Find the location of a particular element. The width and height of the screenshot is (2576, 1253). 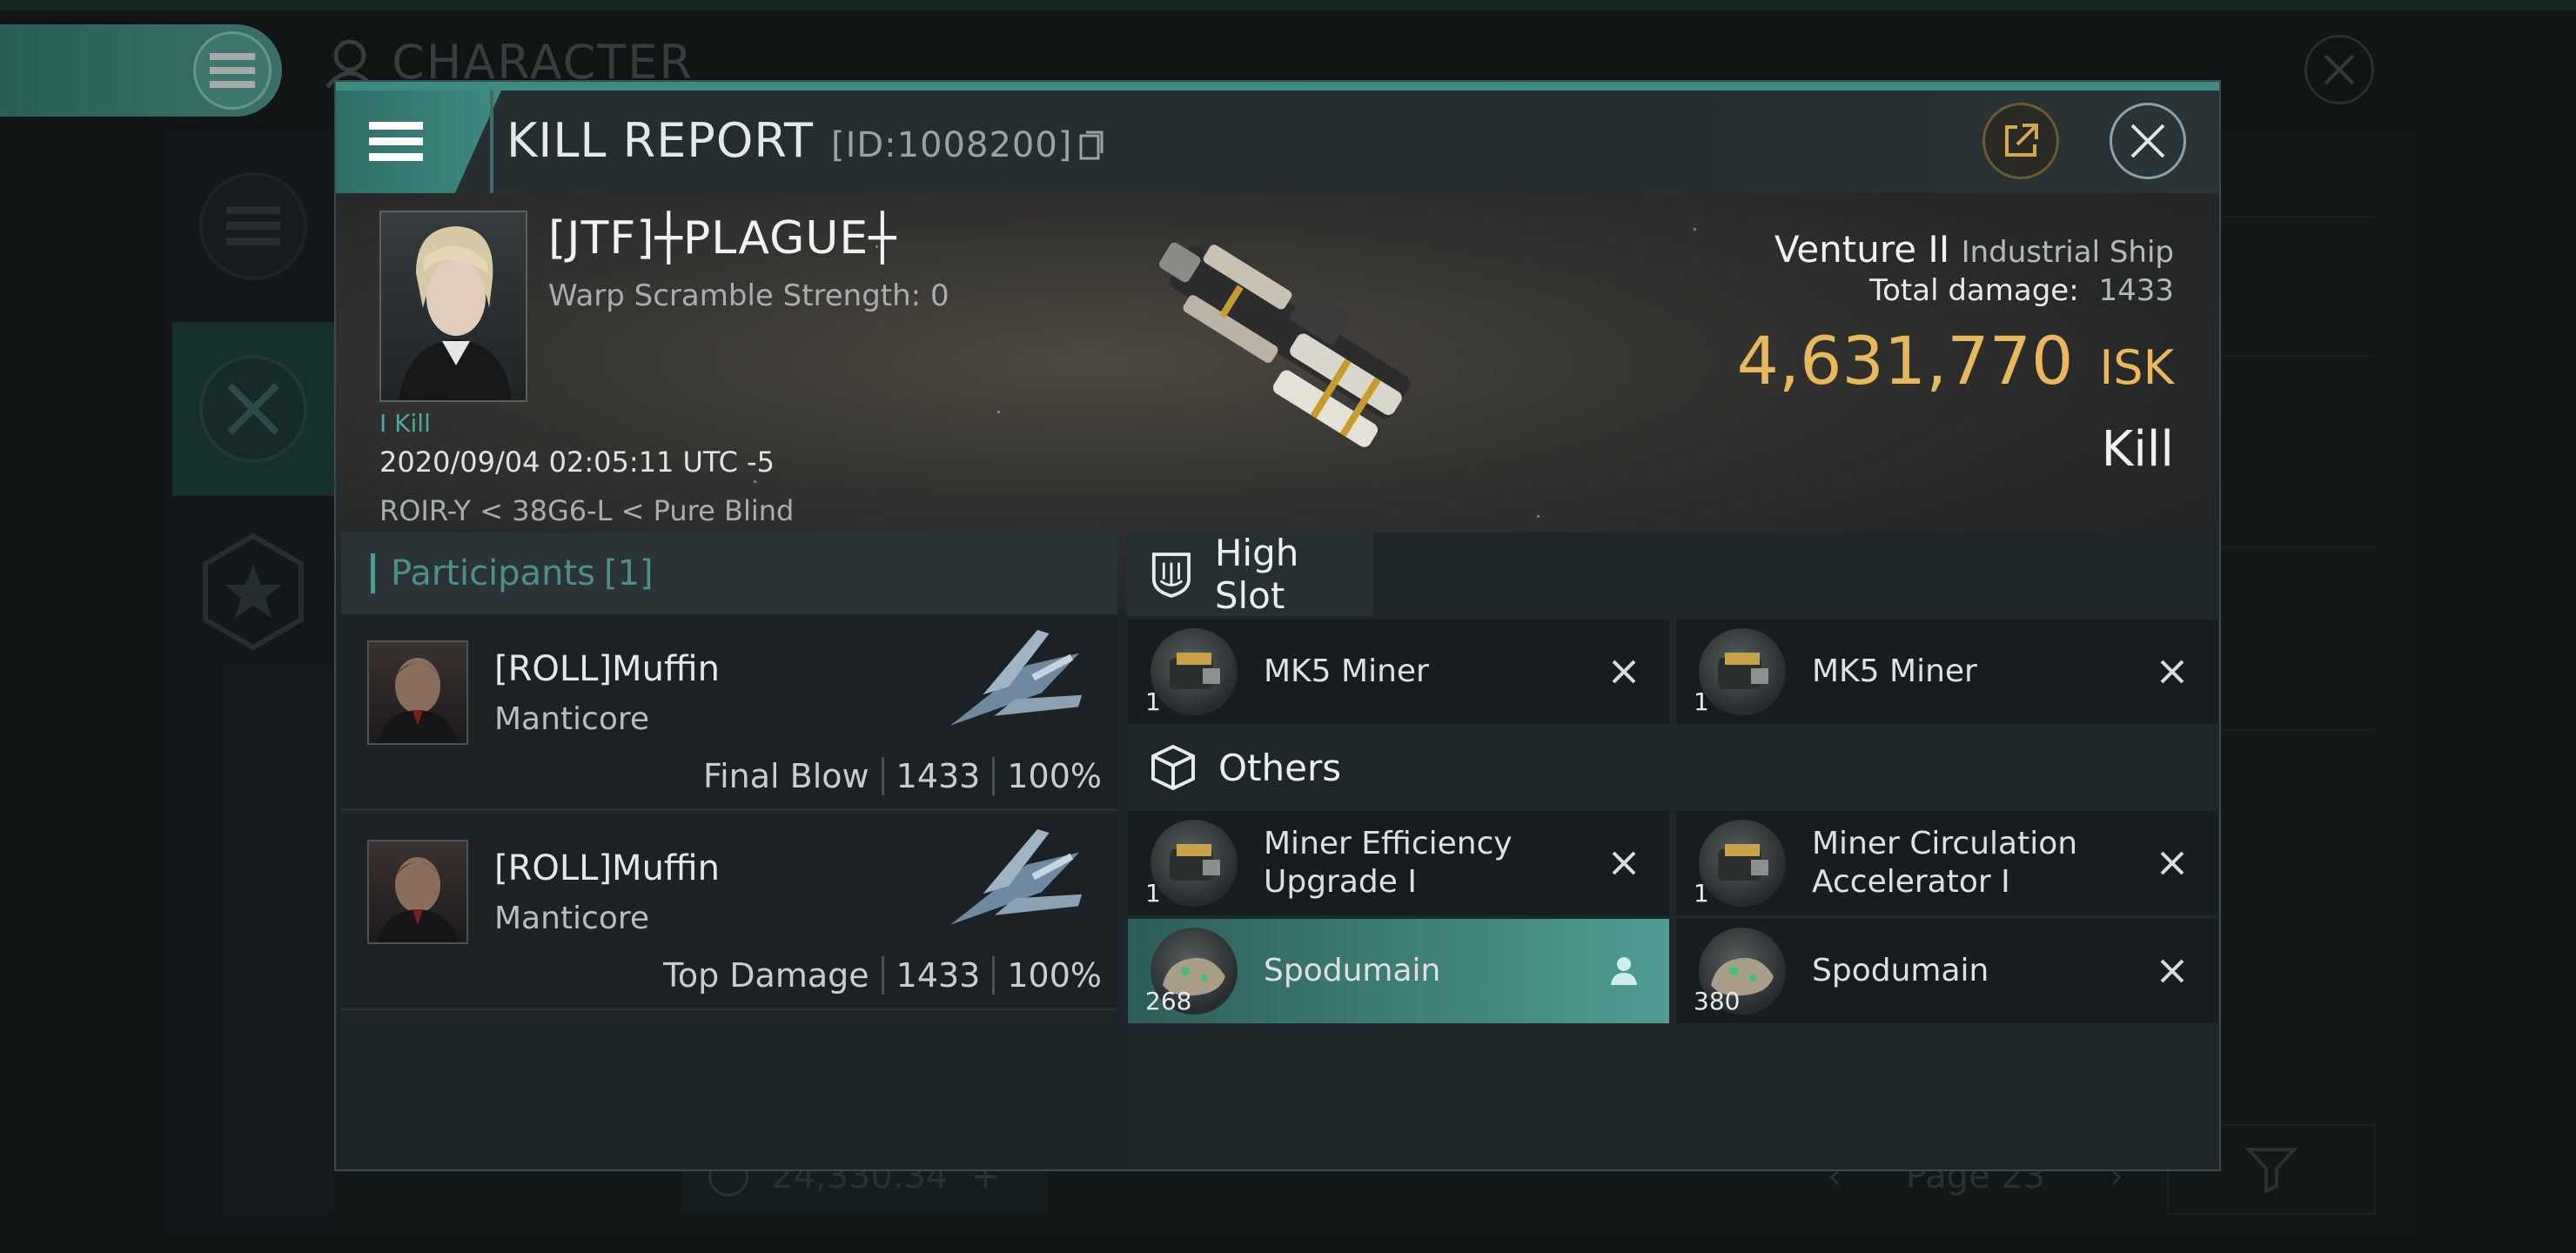

module-name: Miner Efficiency Upgrade I is located at coordinates (1388, 863).